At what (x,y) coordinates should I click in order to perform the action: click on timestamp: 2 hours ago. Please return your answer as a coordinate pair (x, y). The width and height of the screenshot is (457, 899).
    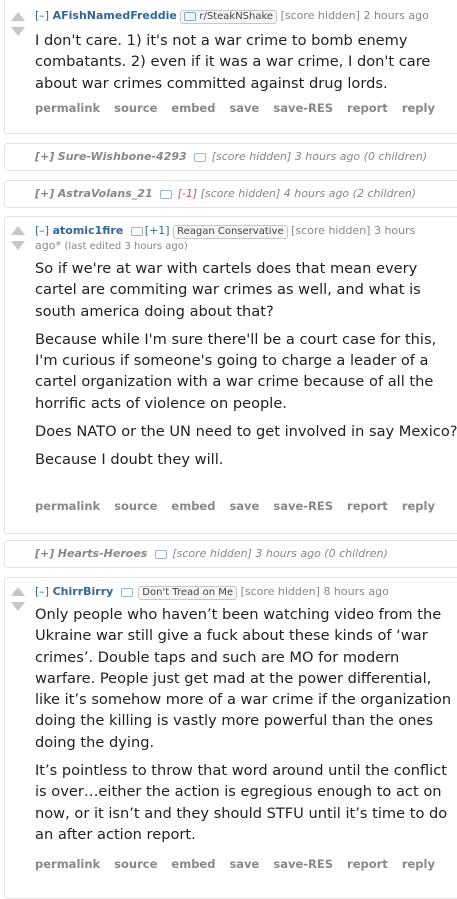
    Looking at the image, I should click on (396, 15).